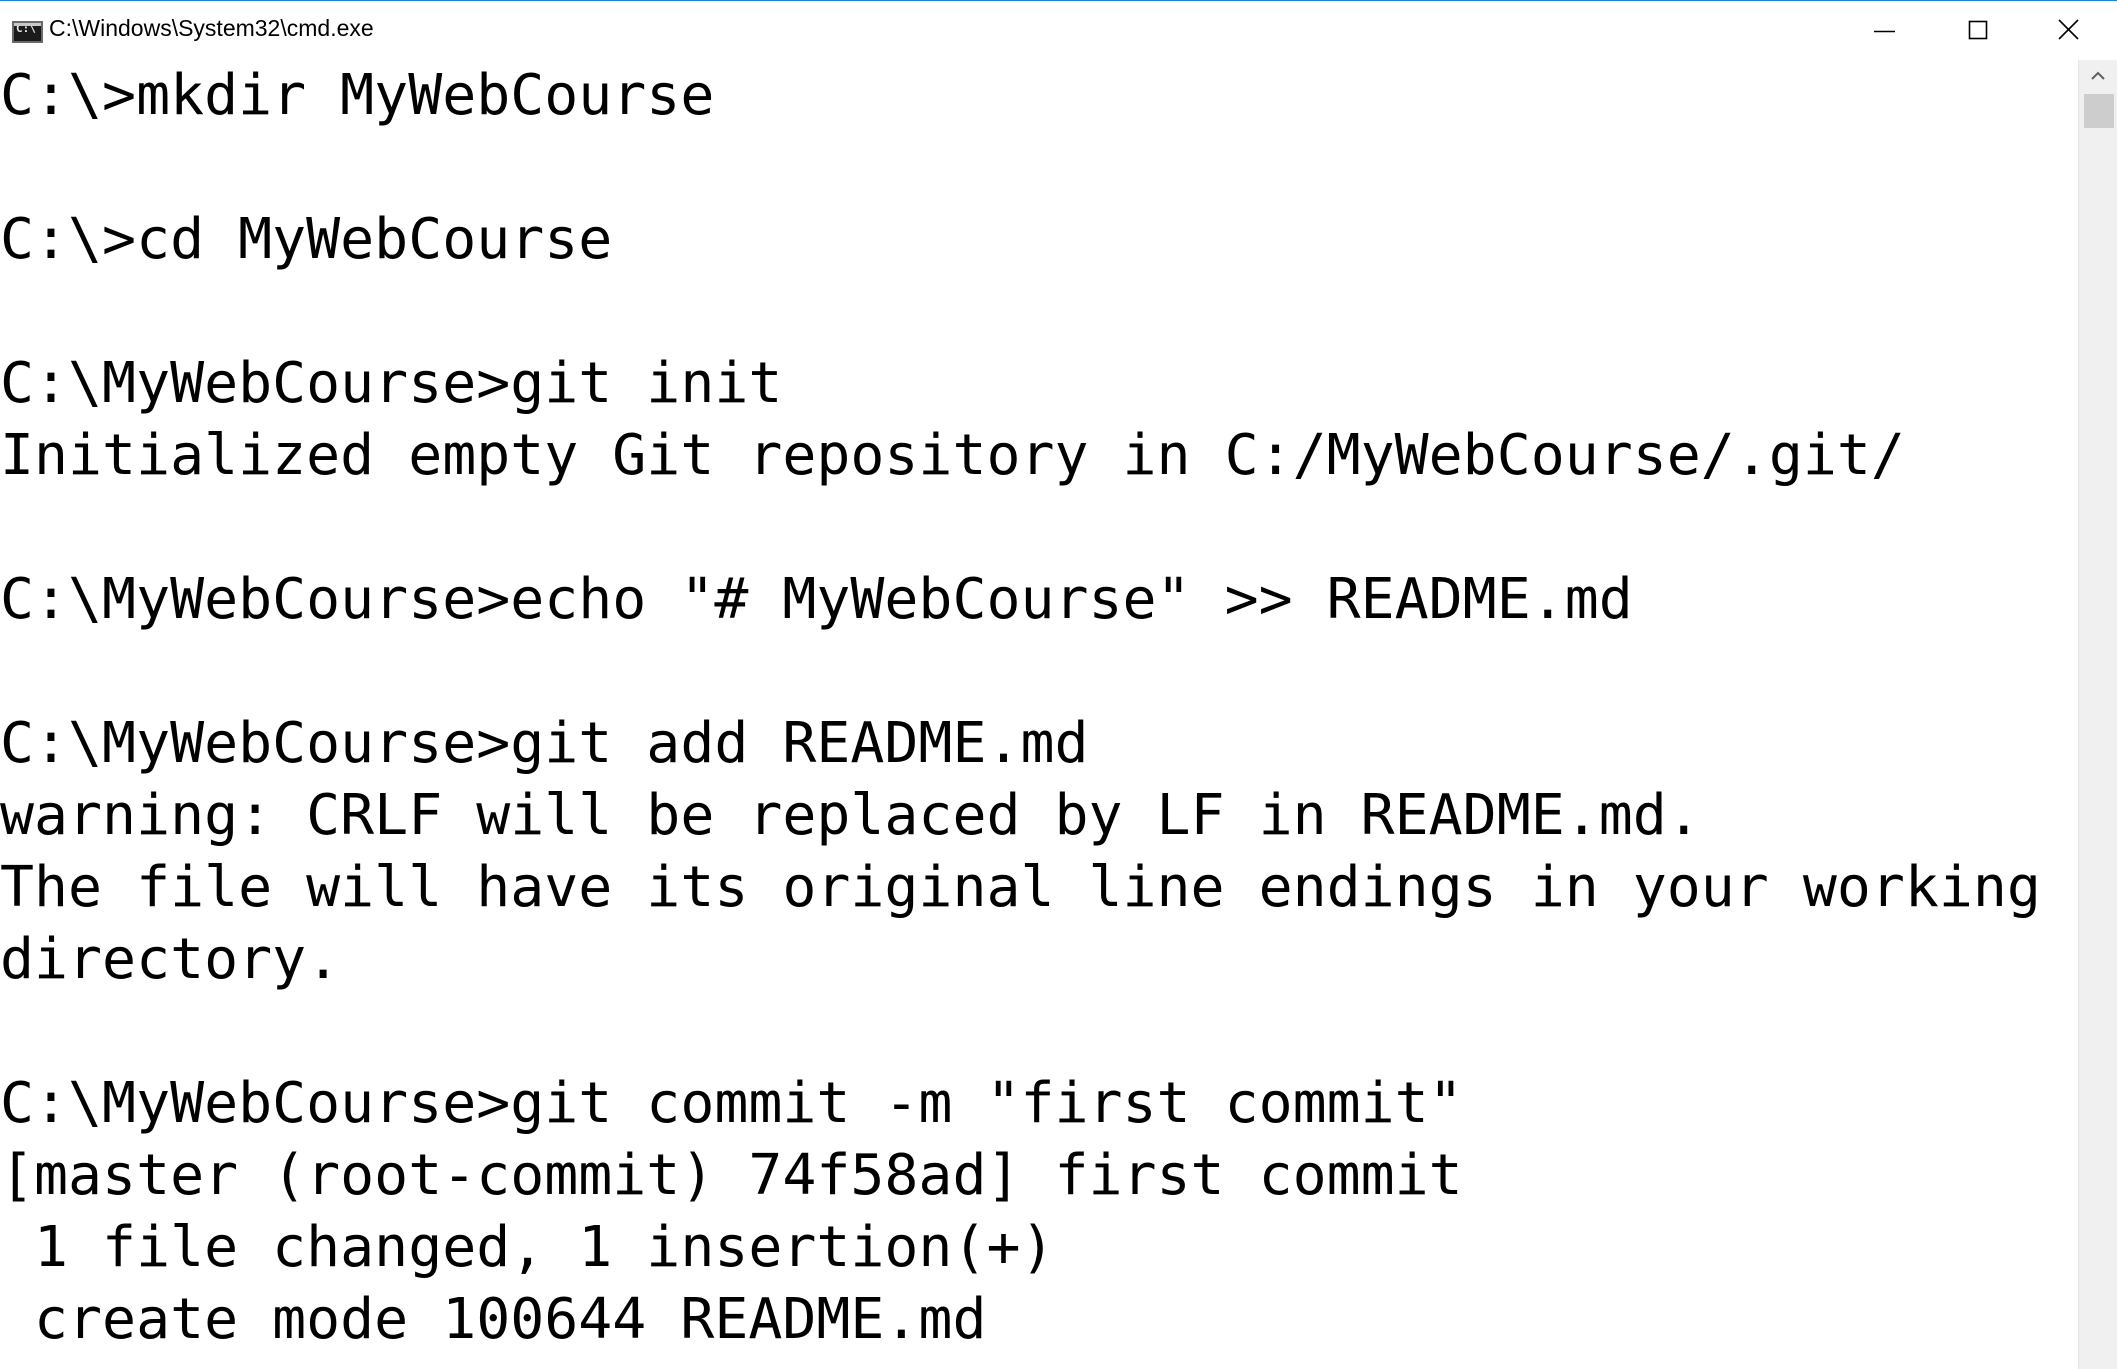  I want to click on close-button, so click(2069, 30).